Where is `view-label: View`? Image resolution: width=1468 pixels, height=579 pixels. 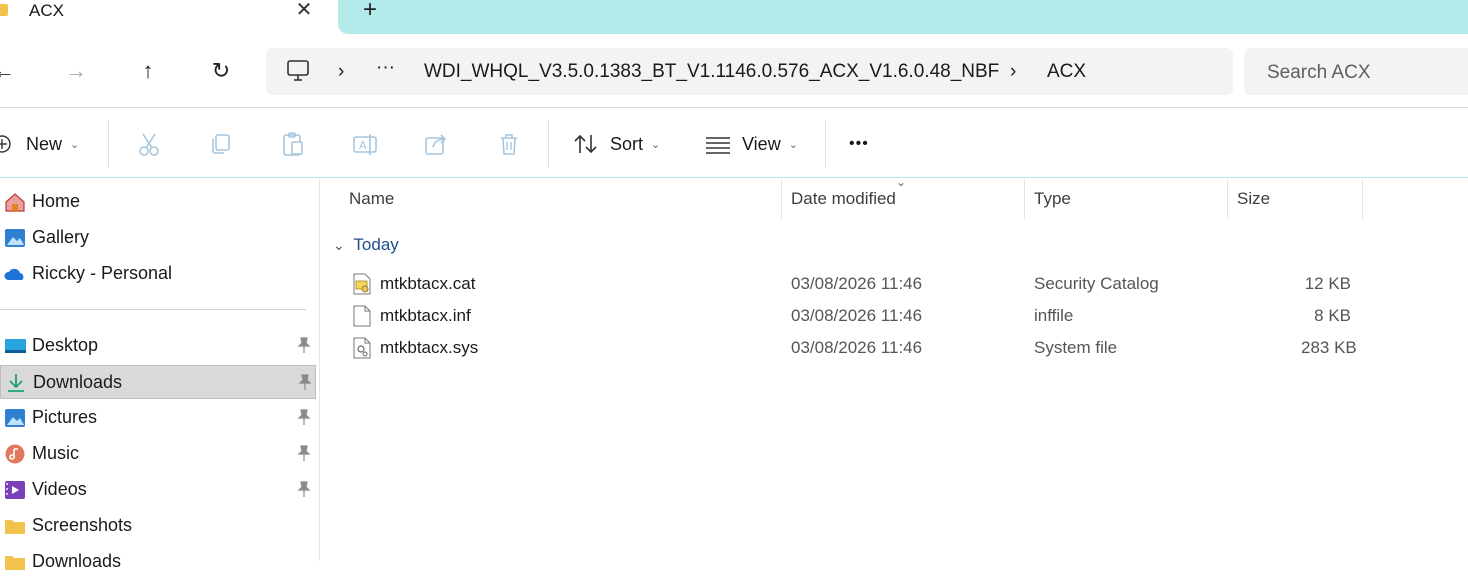
view-label: View is located at coordinates (761, 143).